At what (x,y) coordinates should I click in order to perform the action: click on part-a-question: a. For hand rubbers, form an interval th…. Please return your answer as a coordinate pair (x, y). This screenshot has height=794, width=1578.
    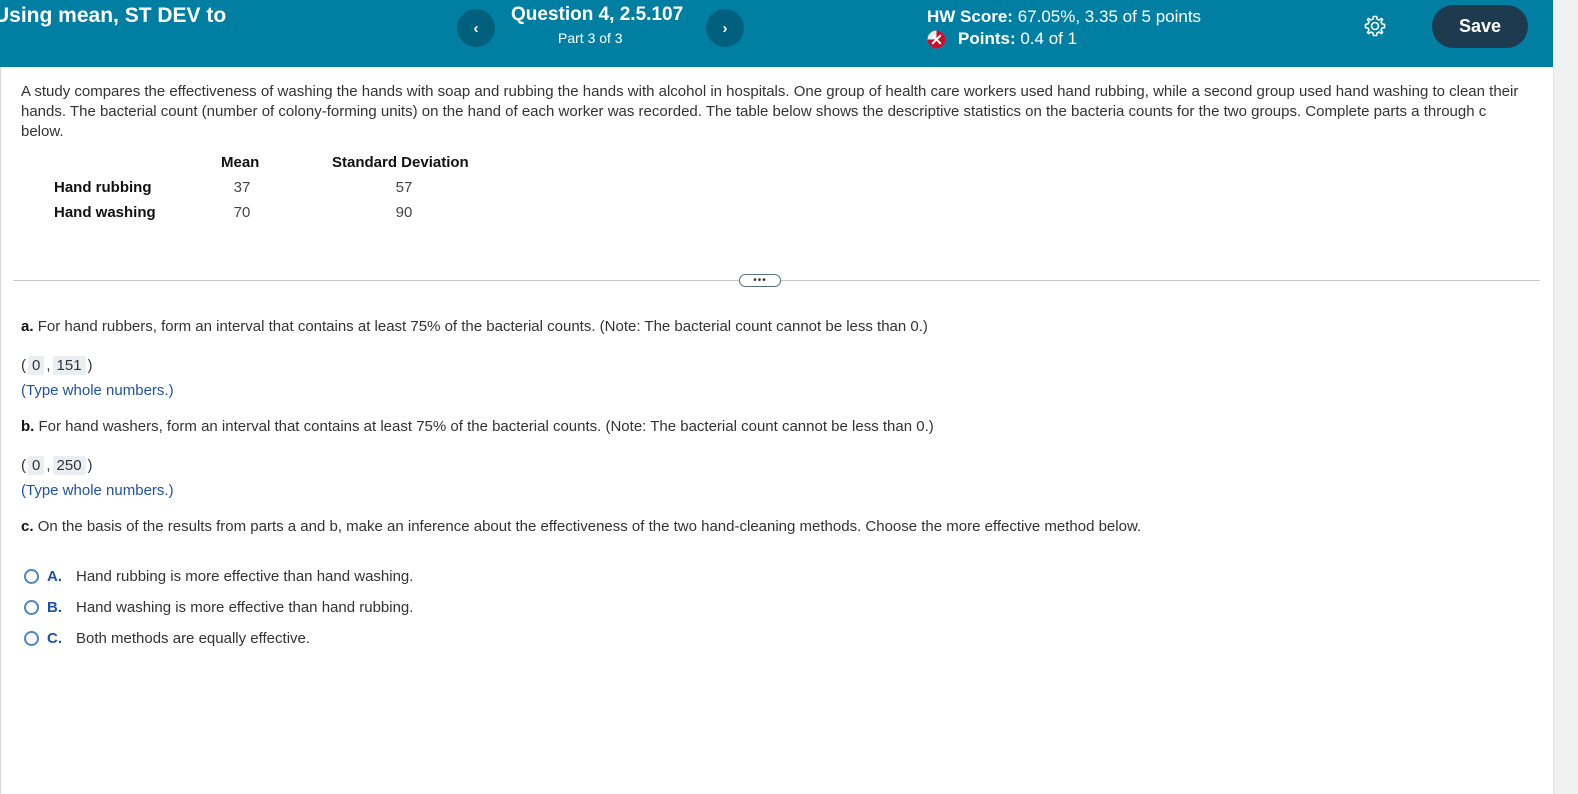
    Looking at the image, I should click on (474, 326).